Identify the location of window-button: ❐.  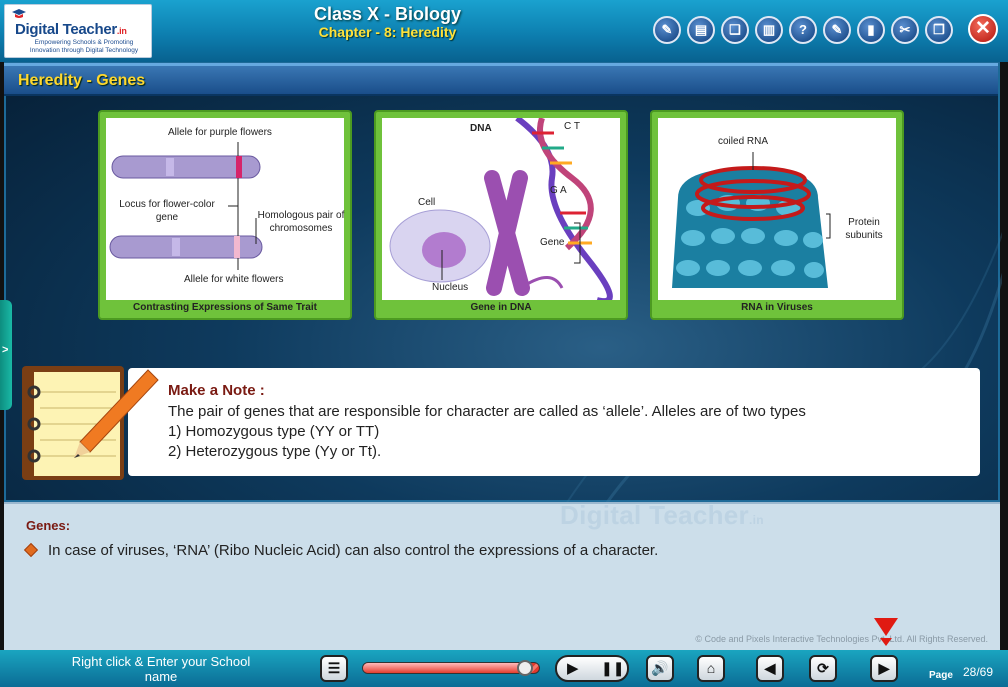
(939, 30).